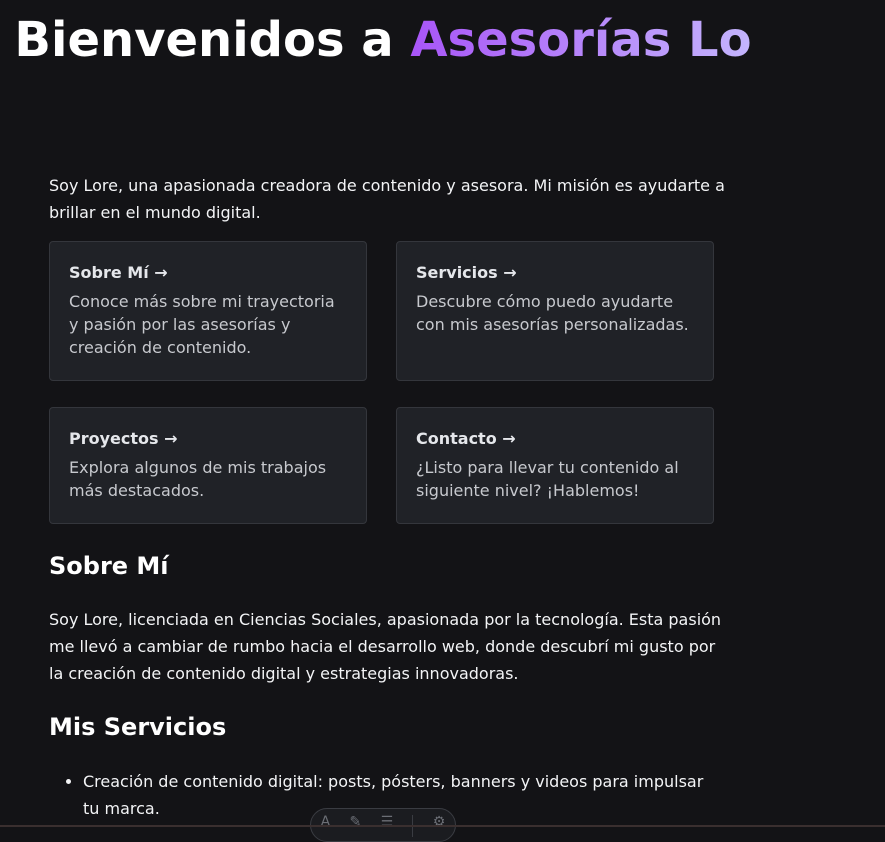 The width and height of the screenshot is (885, 842). I want to click on hero-title-accent: Asesorías Lo, so click(581, 40).